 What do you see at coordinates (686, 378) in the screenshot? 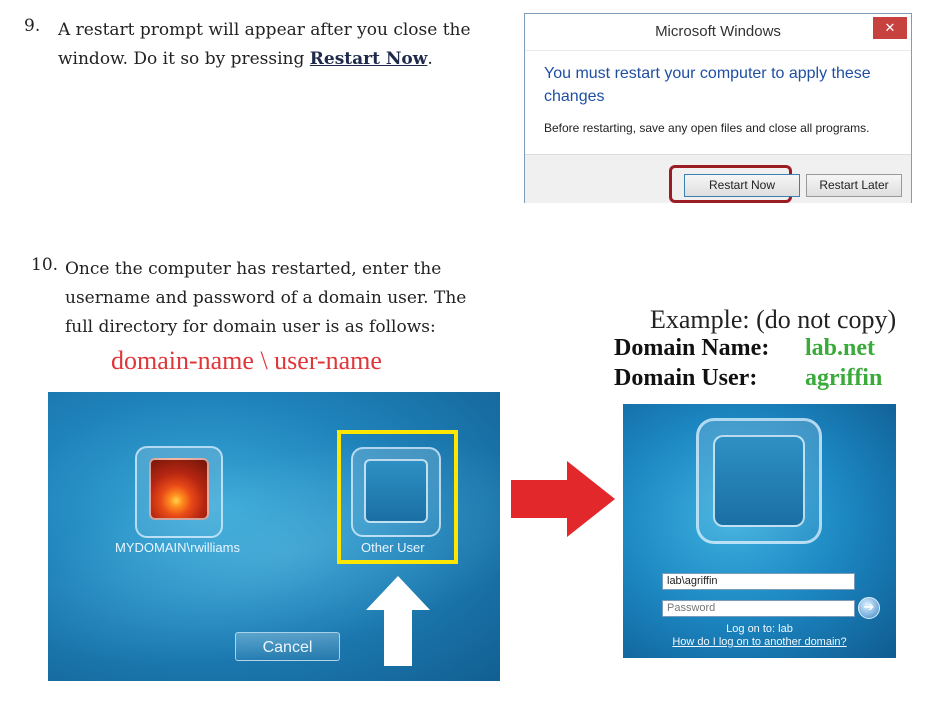
I see `domain-user-label: Domain User:` at bounding box center [686, 378].